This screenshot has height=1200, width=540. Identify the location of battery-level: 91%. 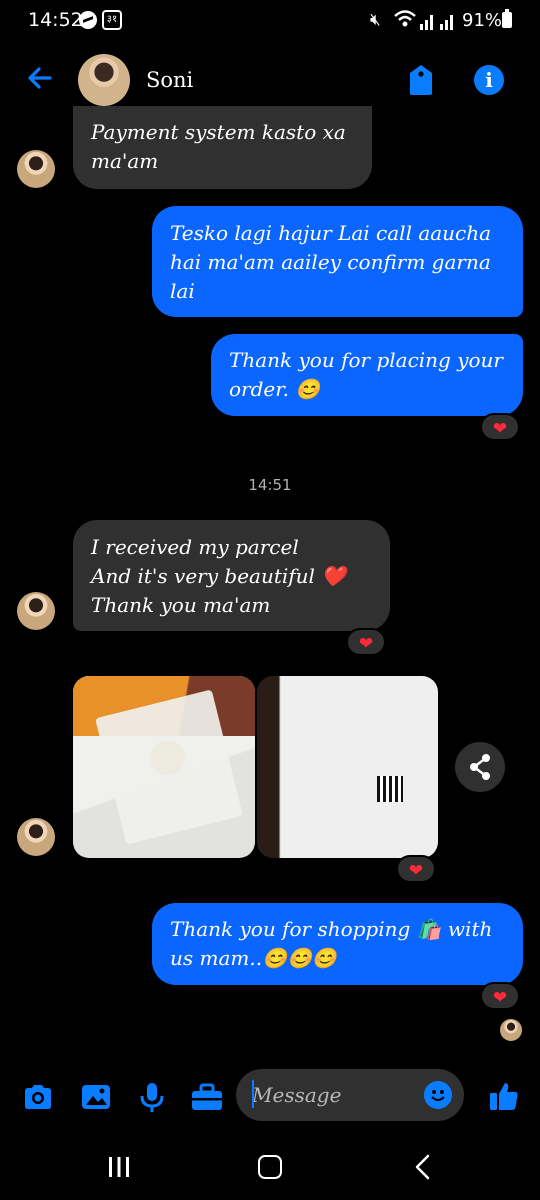
(482, 20).